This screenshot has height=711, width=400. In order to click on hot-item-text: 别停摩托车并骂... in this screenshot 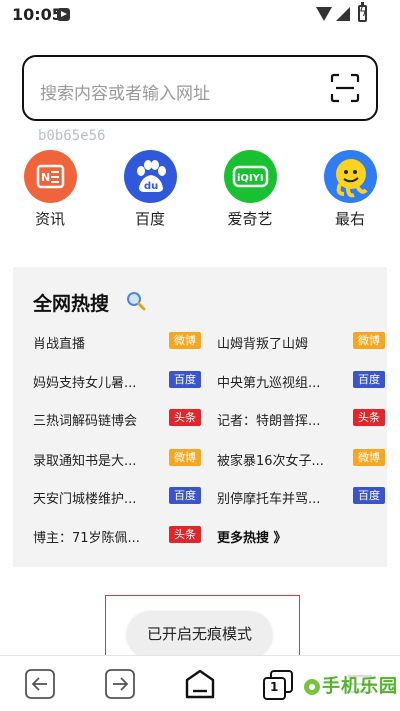, I will do `click(269, 499)`.